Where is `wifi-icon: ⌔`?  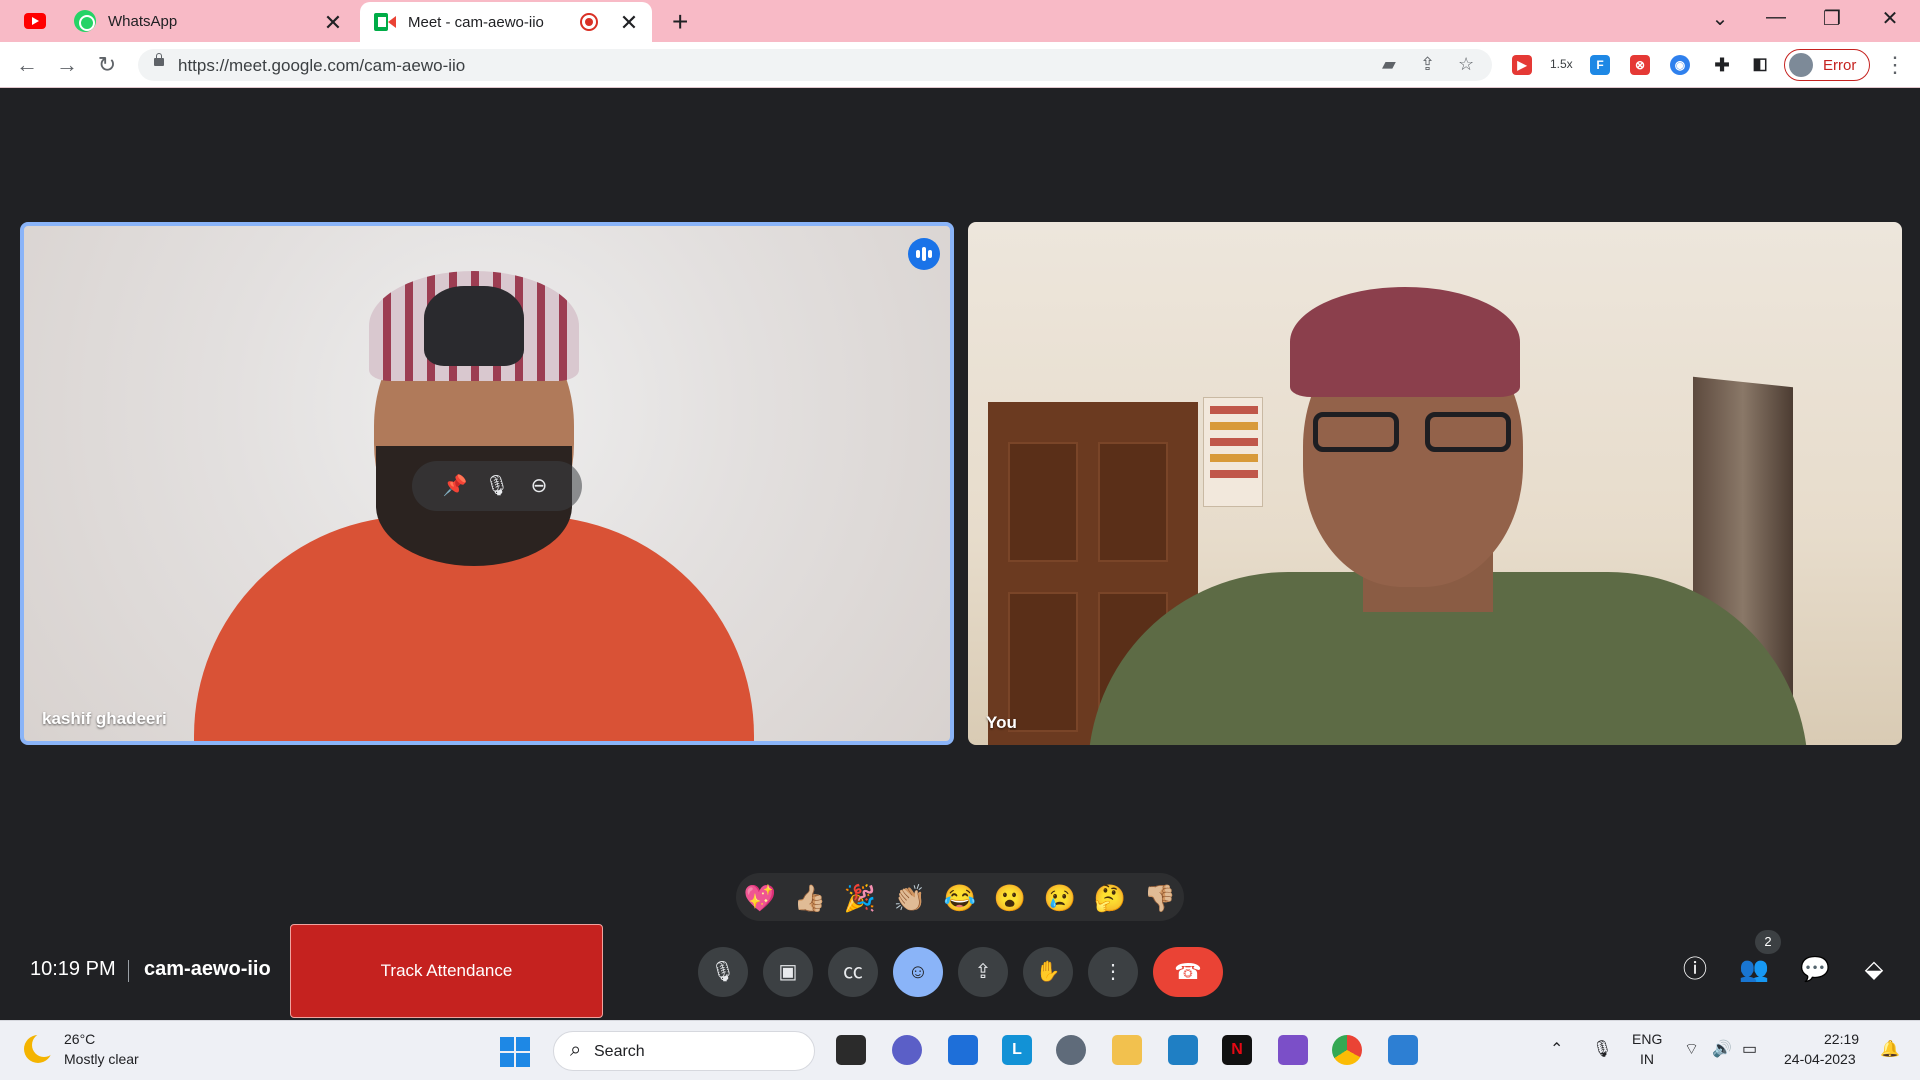
wifi-icon: ⌔ is located at coordinates (1691, 1049).